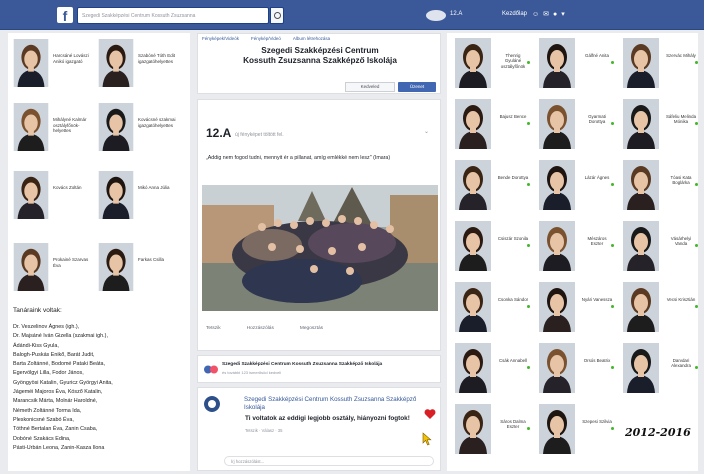 This screenshot has width=704, height=474. I want to click on tab-create-album: Album létrehozása, so click(311, 38).